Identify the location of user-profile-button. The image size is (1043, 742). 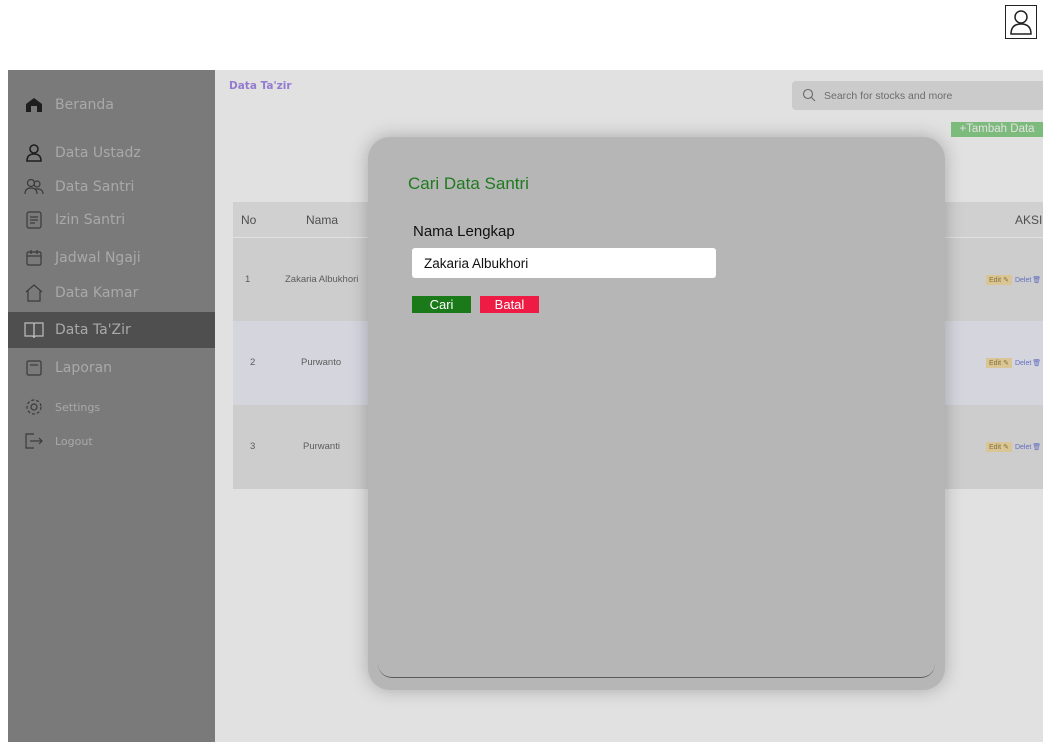
(1021, 22).